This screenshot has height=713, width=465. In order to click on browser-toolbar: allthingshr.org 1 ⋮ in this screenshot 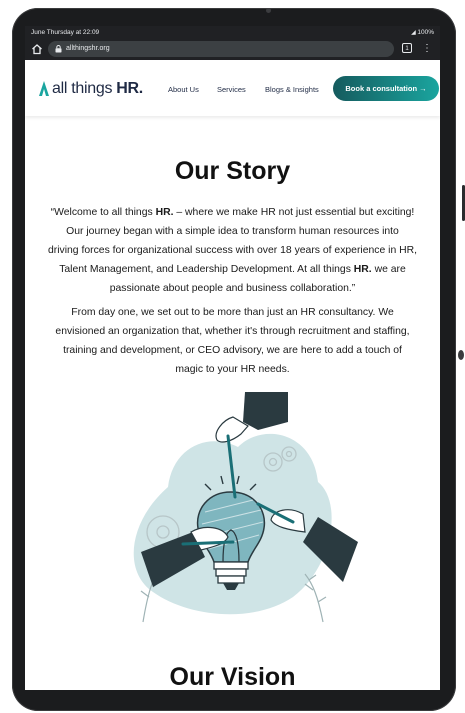, I will do `click(232, 49)`.